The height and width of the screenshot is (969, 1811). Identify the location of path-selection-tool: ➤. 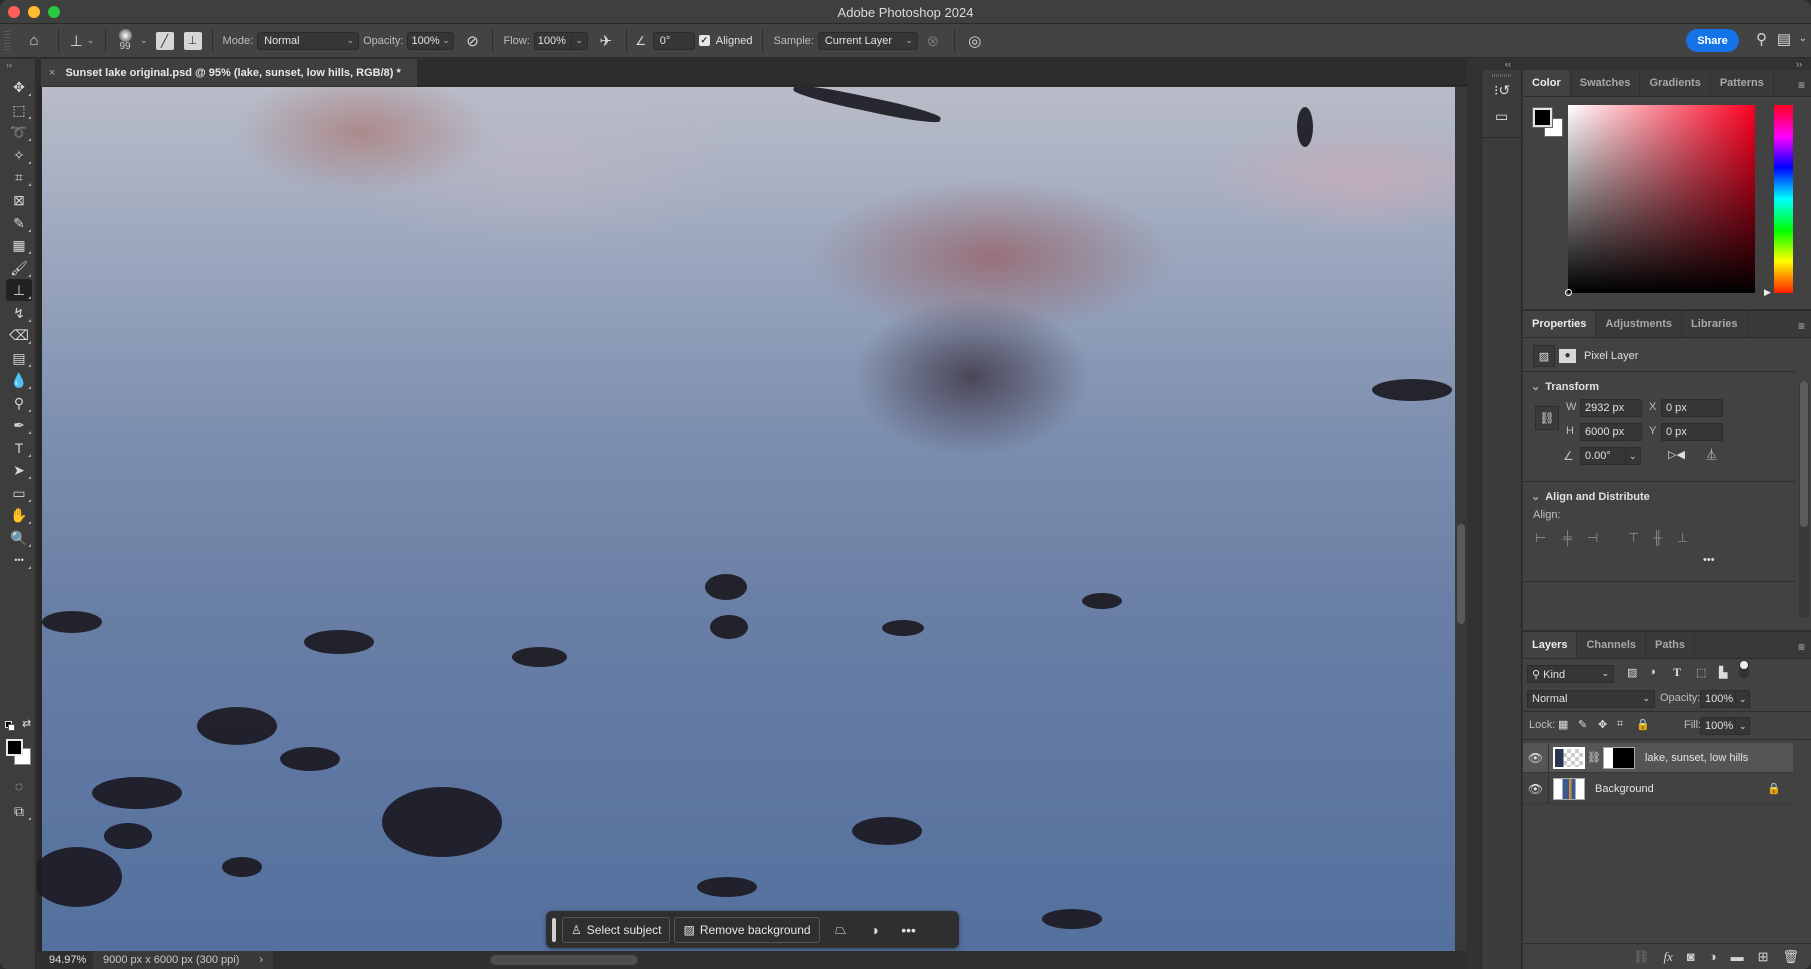
(19, 470).